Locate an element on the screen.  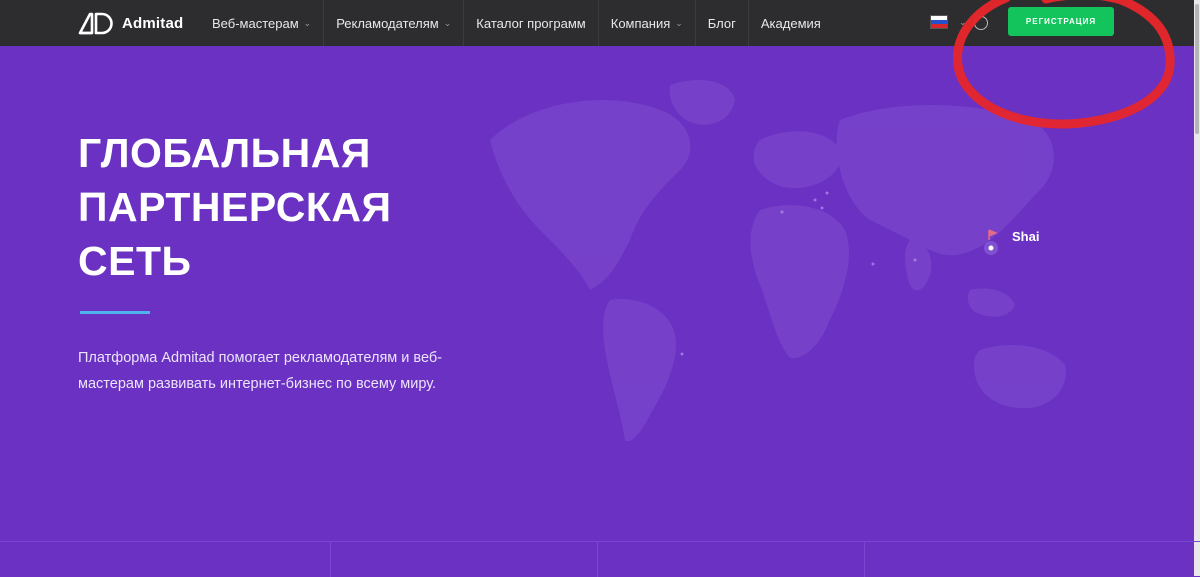
hero-title: ГЛОБАЛЬНАЯ ПАРТНЕРСКАЯ СЕТЬ is located at coordinates (234, 207).